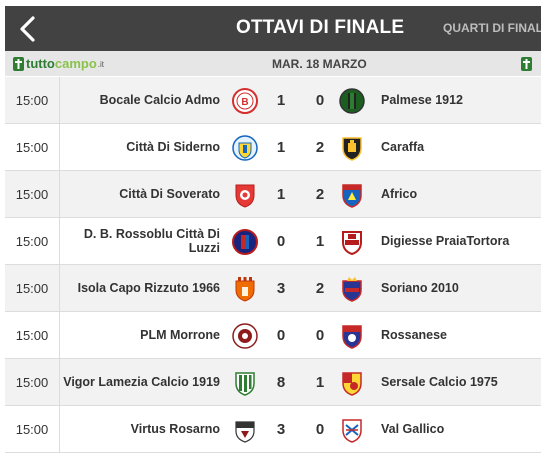  What do you see at coordinates (245, 148) in the screenshot?
I see `siderno-crest-icon` at bounding box center [245, 148].